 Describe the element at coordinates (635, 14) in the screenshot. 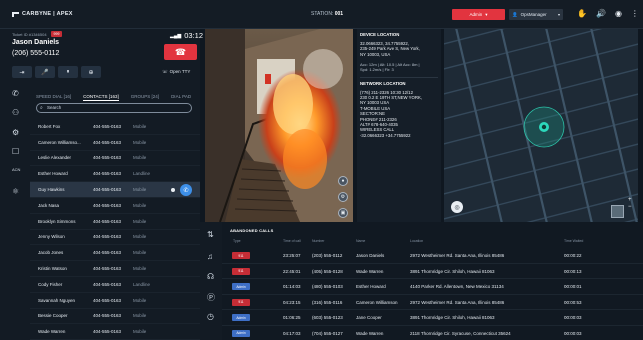

I see `more-icon: ⋮` at that location.